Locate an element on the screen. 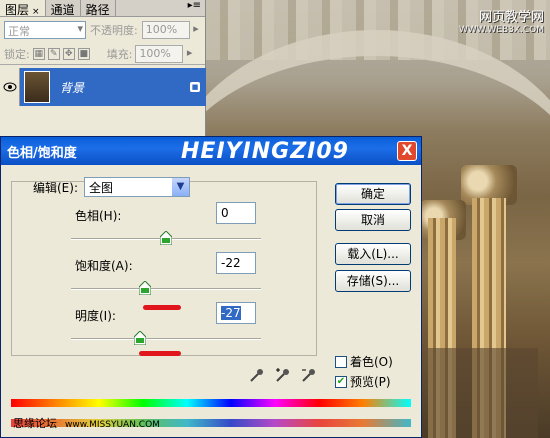 The height and width of the screenshot is (438, 550). layer-row: 背景 ■ is located at coordinates (103, 87).